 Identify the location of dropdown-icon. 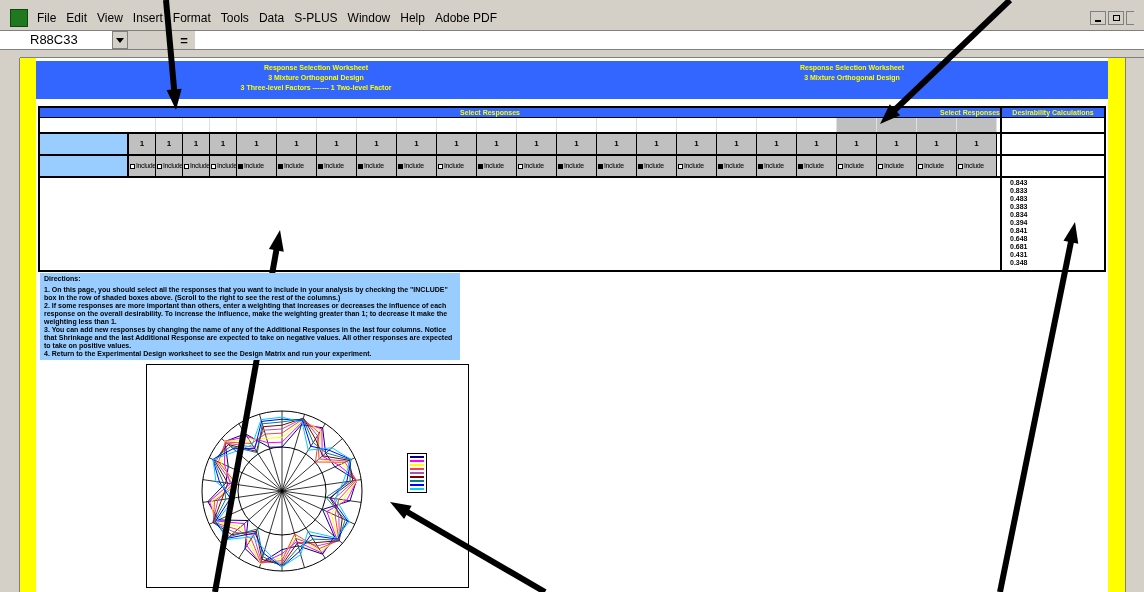
(120, 40).